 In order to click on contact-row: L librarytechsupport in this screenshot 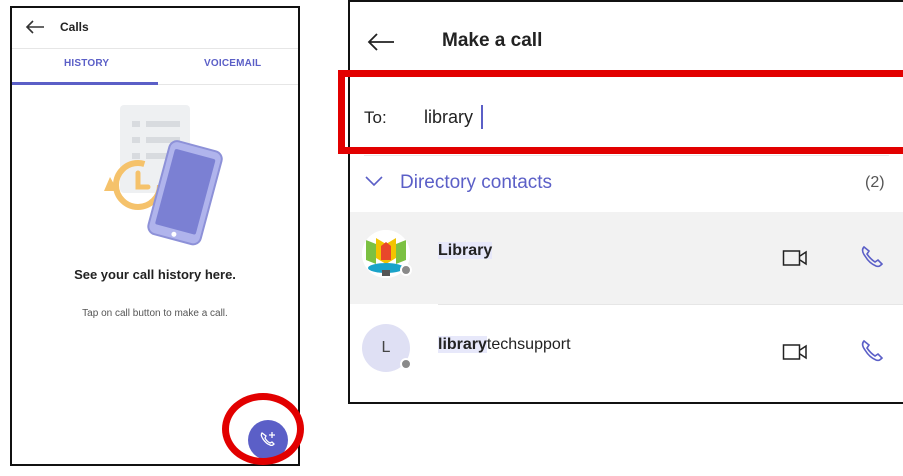, I will do `click(626, 352)`.